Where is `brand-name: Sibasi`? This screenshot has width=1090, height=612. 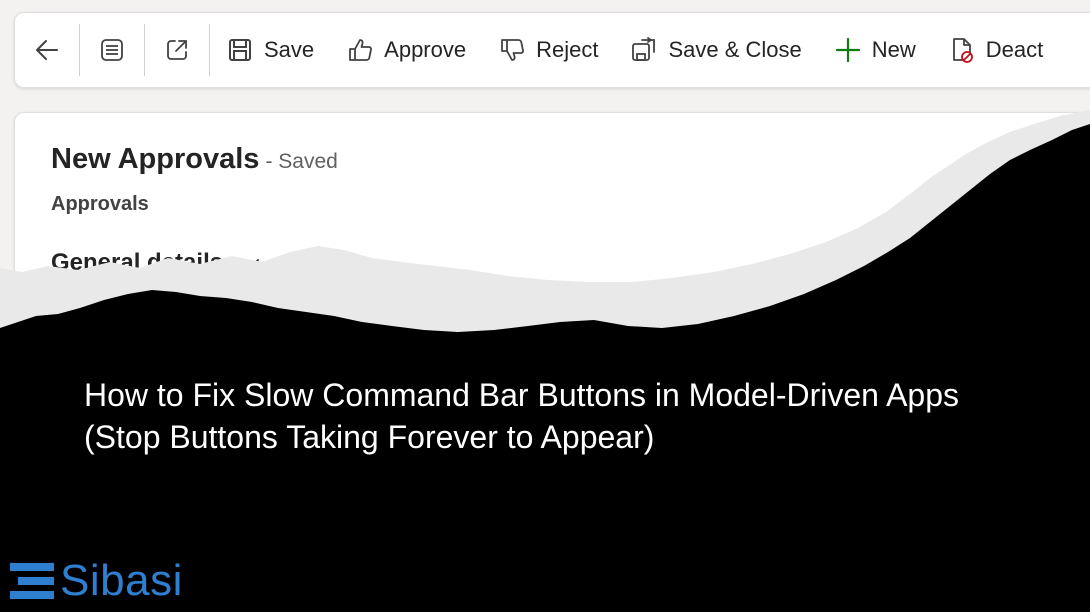 brand-name: Sibasi is located at coordinates (121, 580).